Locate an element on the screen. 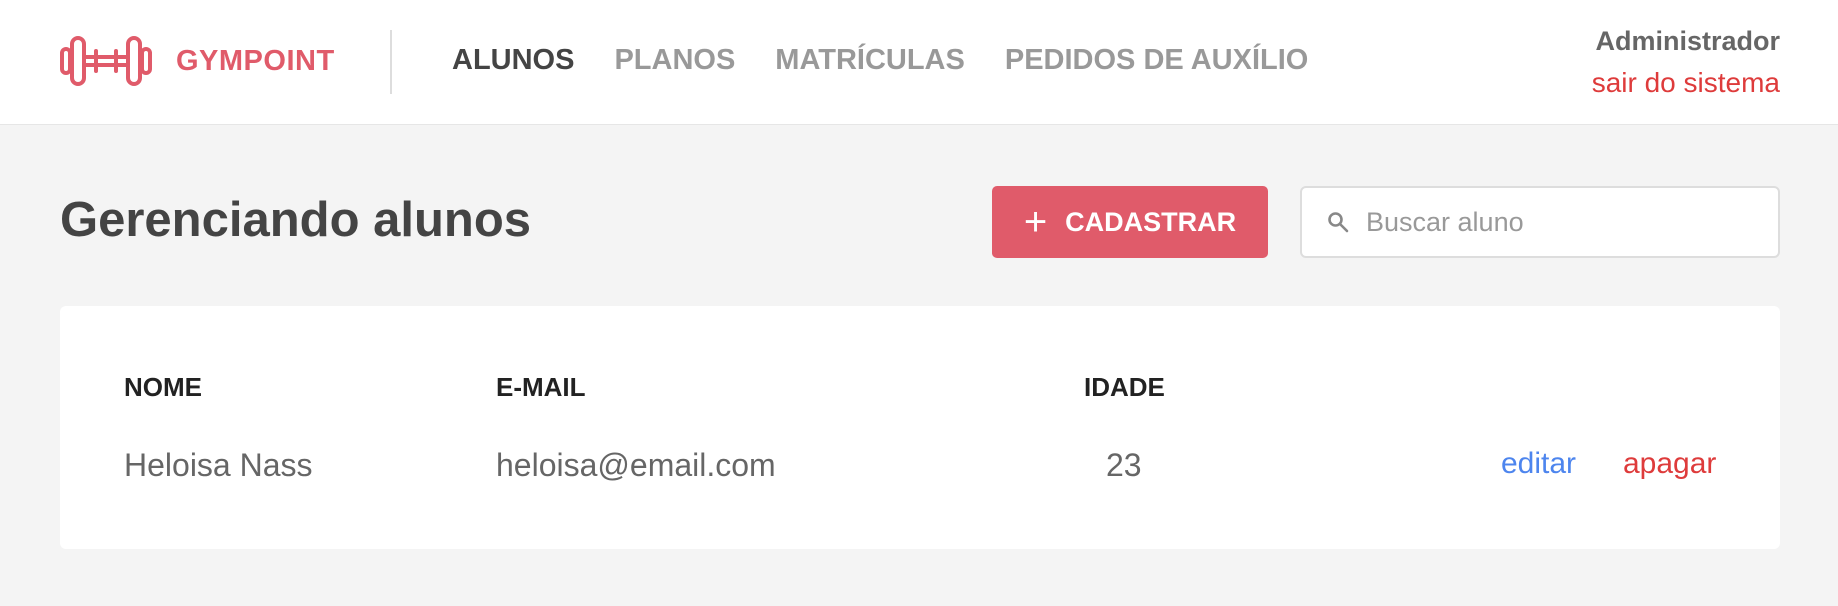  logout-link: sair do sistema is located at coordinates (1686, 83).